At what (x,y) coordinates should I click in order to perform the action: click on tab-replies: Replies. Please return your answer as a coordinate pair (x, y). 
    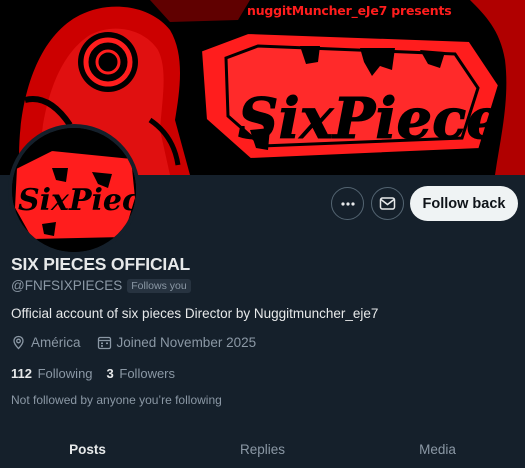
    Looking at the image, I should click on (262, 448).